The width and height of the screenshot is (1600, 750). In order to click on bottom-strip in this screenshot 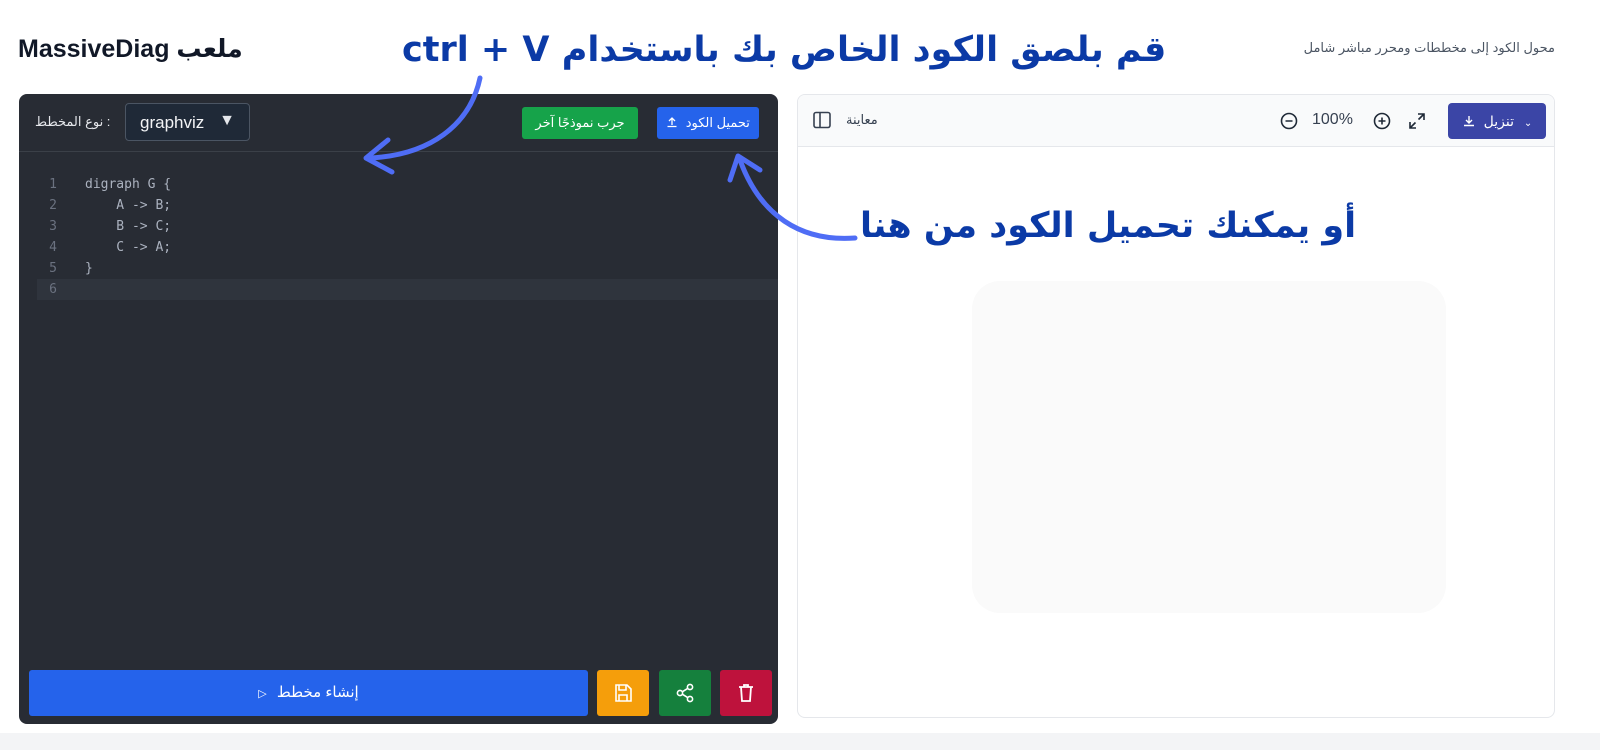, I will do `click(800, 741)`.